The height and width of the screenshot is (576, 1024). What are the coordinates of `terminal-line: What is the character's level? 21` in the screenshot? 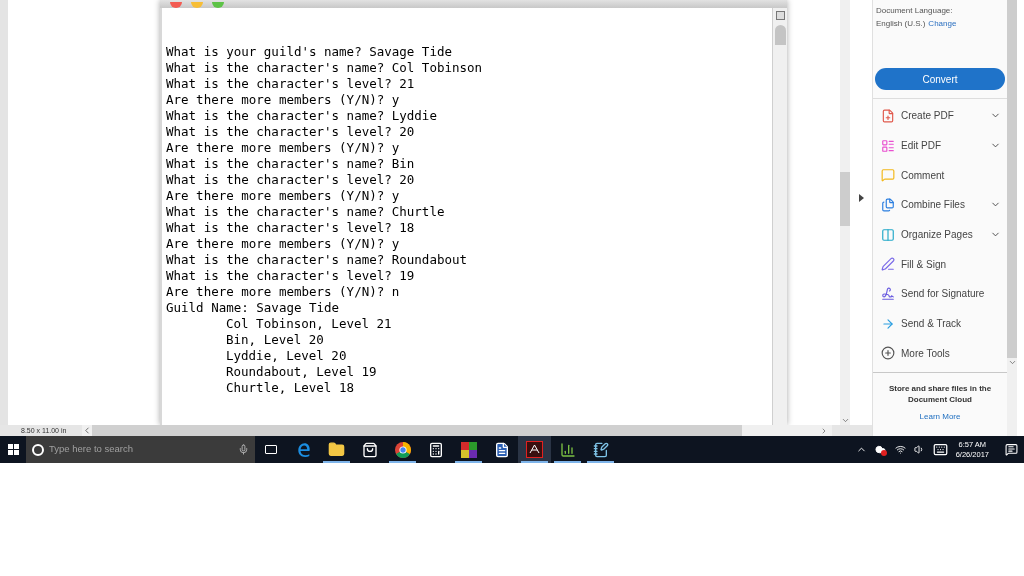 It's located at (290, 84).